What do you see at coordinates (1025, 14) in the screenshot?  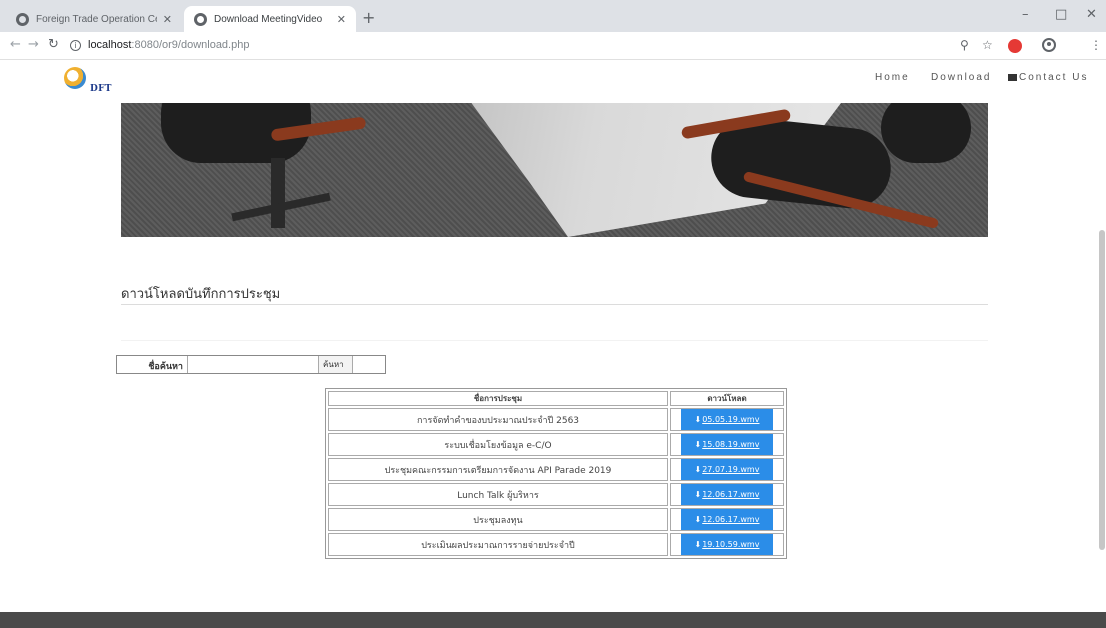 I see `minimize-button: –` at bounding box center [1025, 14].